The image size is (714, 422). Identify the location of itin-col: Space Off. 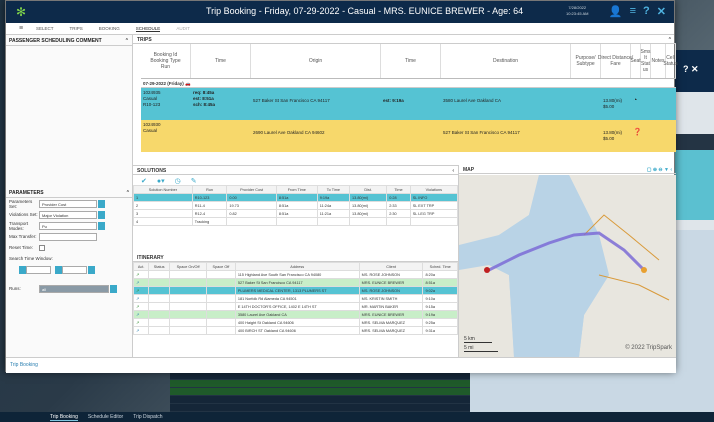
(221, 266).